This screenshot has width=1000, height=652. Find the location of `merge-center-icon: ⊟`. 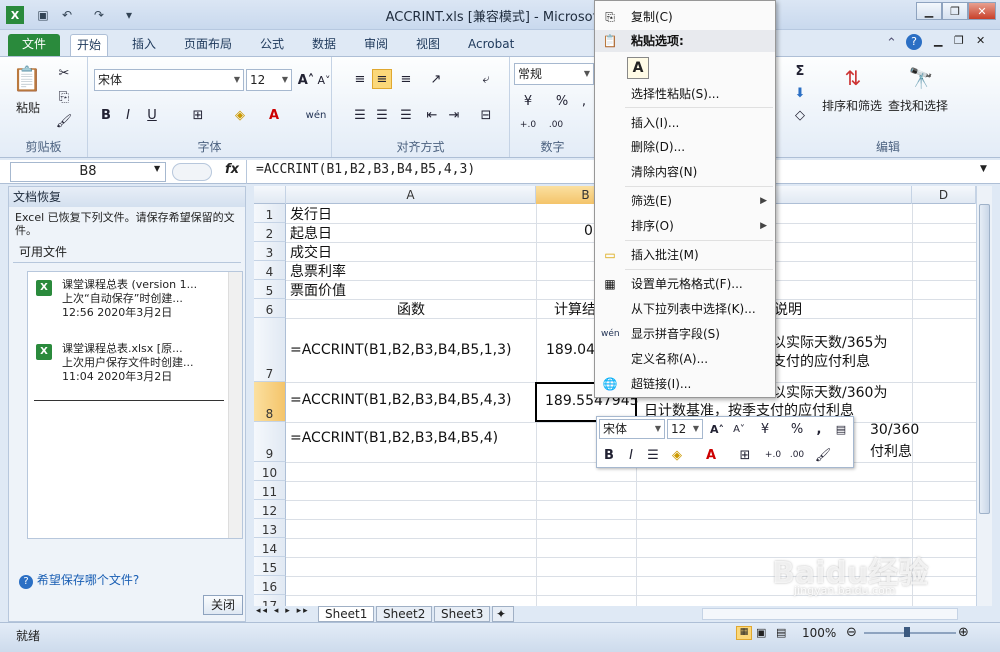

merge-center-icon: ⊟ is located at coordinates (486, 115).